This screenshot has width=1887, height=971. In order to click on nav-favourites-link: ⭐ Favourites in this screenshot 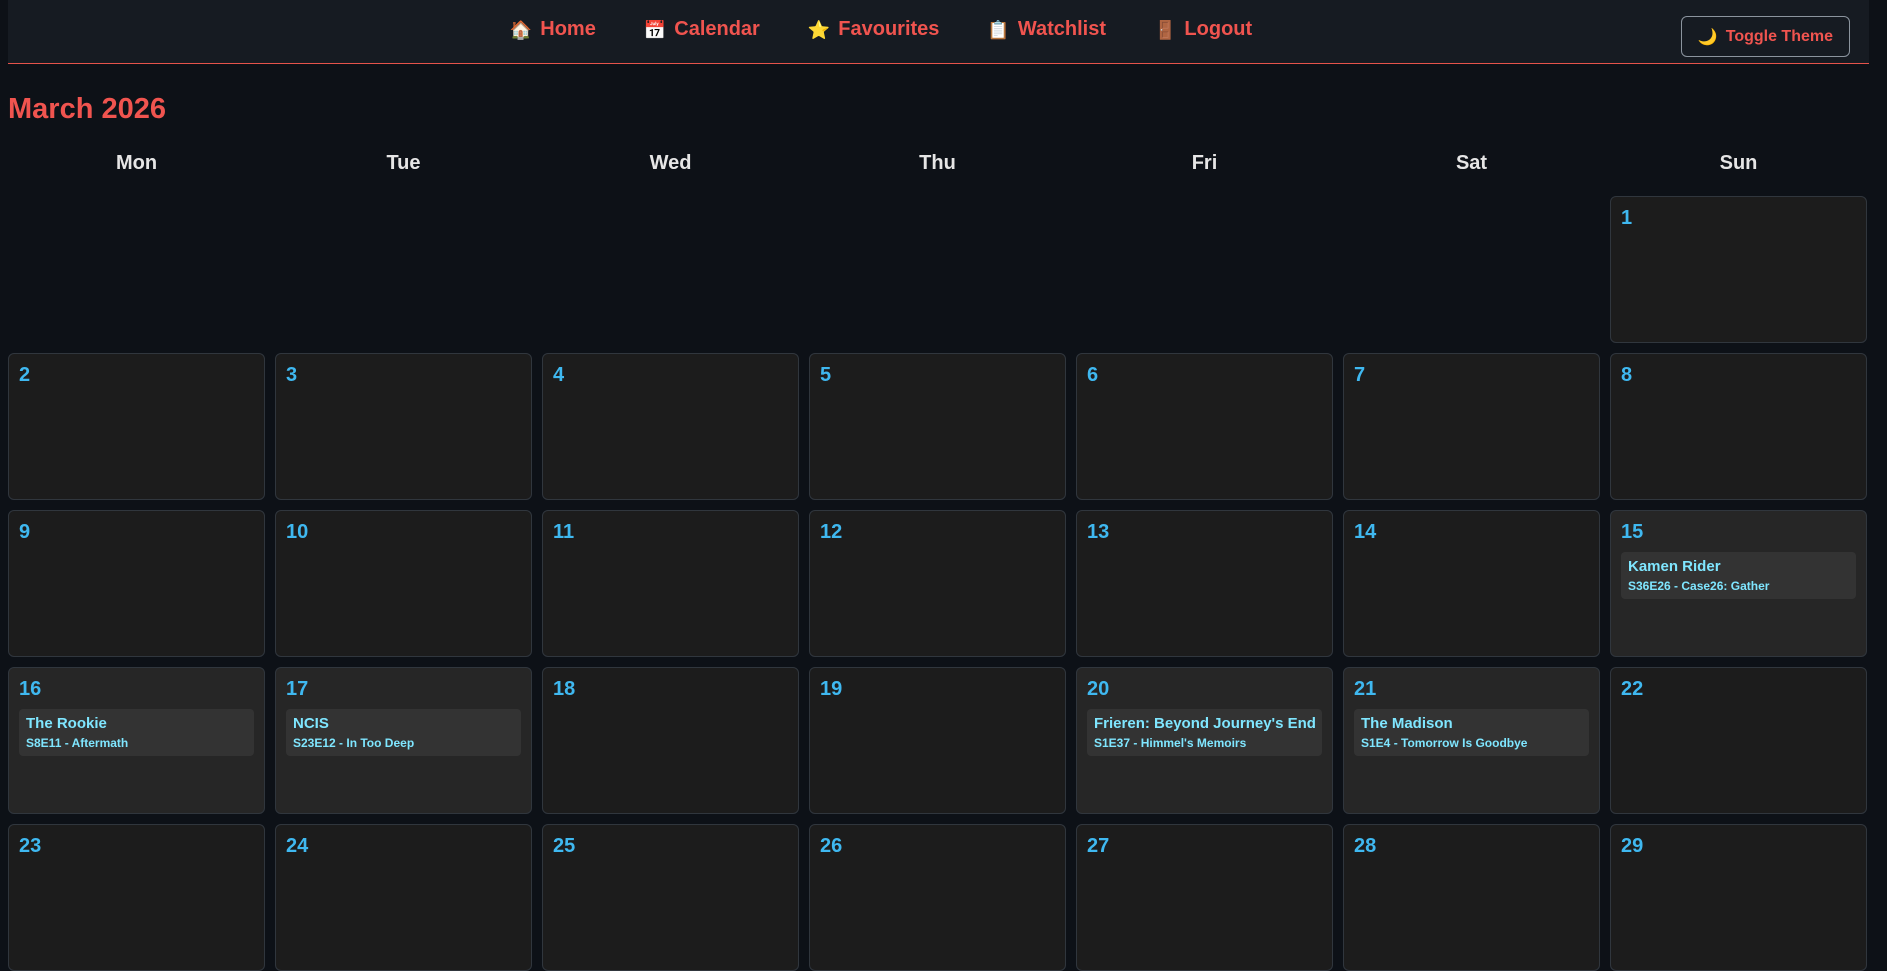, I will do `click(874, 29)`.